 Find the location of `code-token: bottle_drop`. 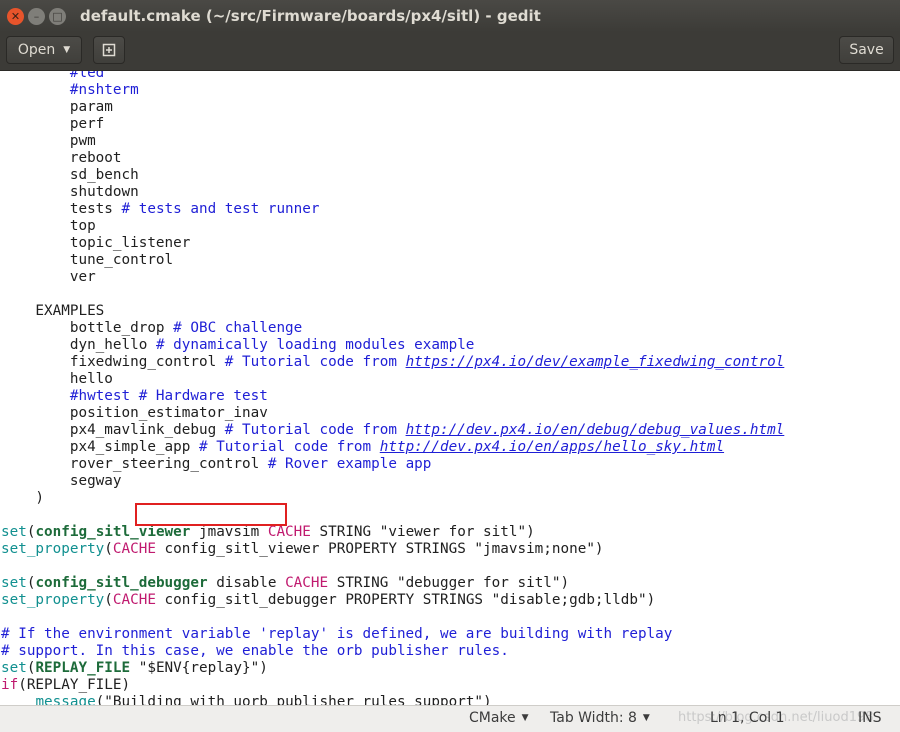

code-token: bottle_drop is located at coordinates (87, 328).